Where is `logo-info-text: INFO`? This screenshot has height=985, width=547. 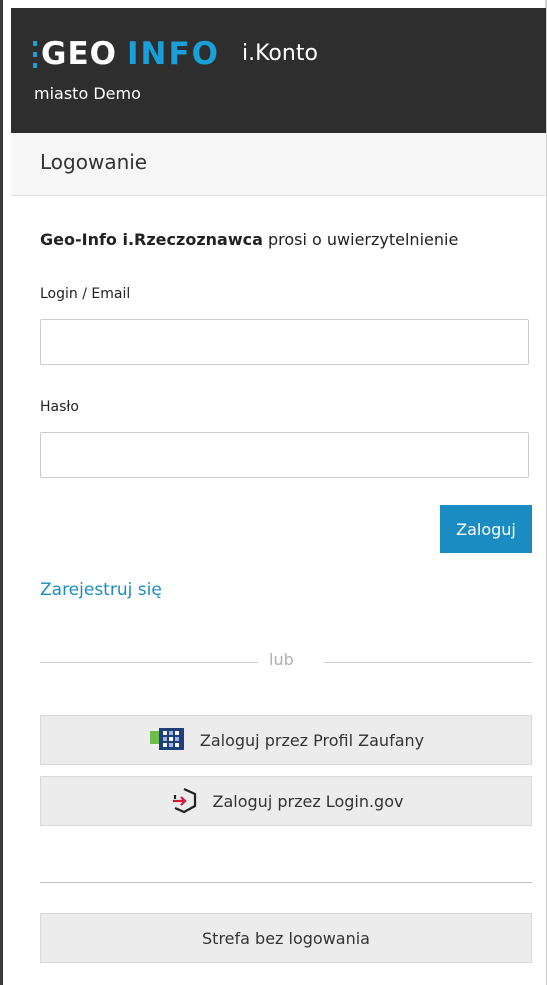 logo-info-text: INFO is located at coordinates (173, 54).